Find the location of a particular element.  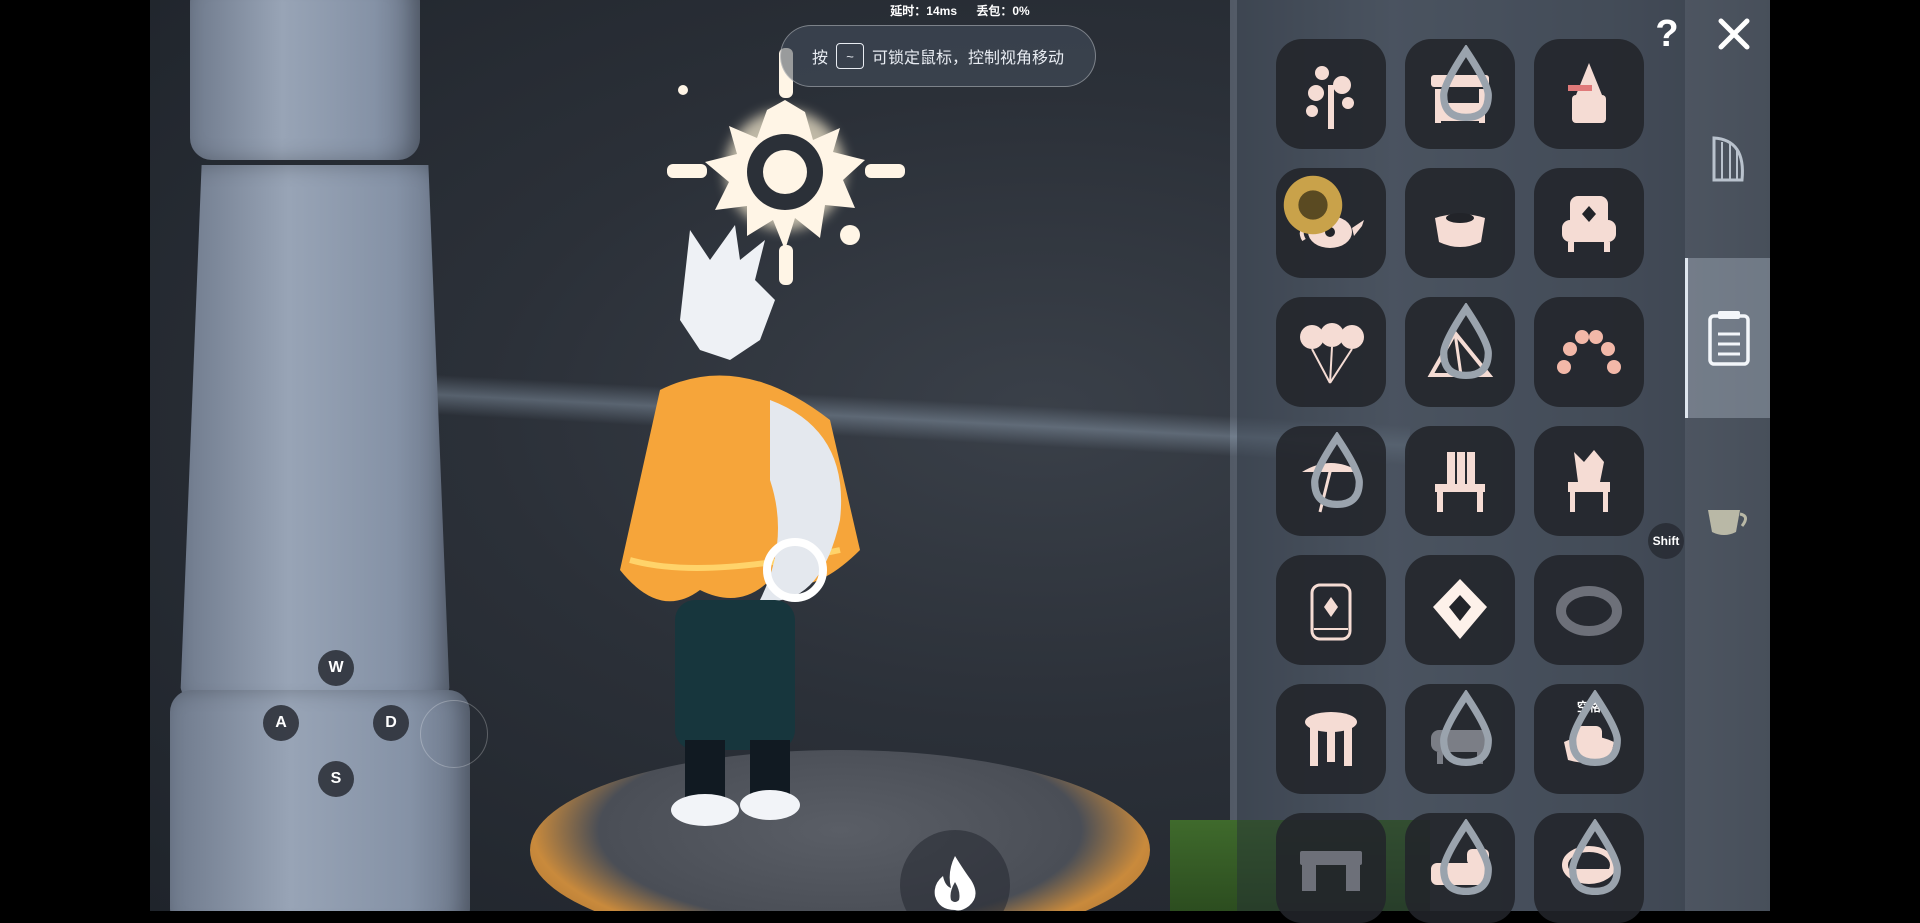

prop-slot-ring-cushion is located at coordinates (1589, 610).